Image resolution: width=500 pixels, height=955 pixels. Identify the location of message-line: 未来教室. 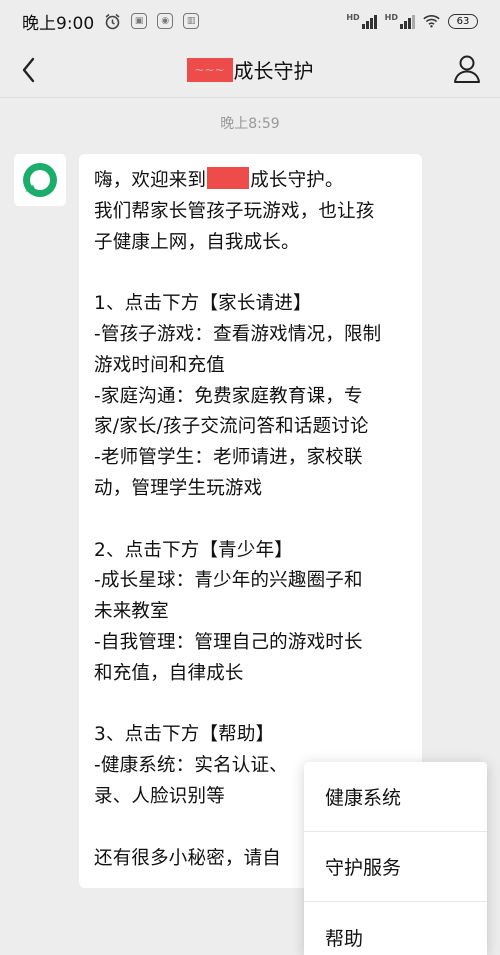
(131, 612).